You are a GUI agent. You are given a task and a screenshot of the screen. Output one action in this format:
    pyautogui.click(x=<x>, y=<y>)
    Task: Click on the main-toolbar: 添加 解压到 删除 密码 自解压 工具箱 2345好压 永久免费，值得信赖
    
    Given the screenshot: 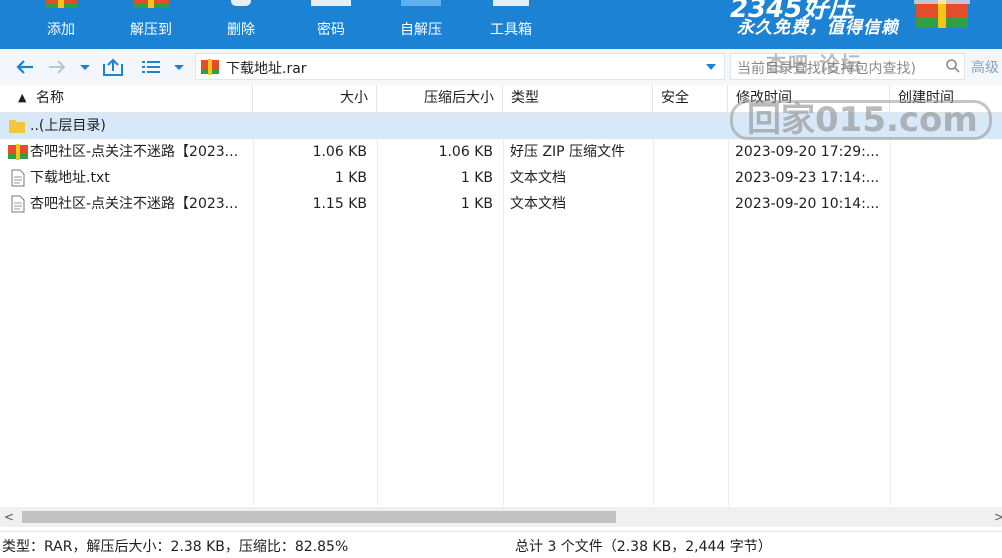 What is the action you would take?
    pyautogui.click(x=501, y=24)
    